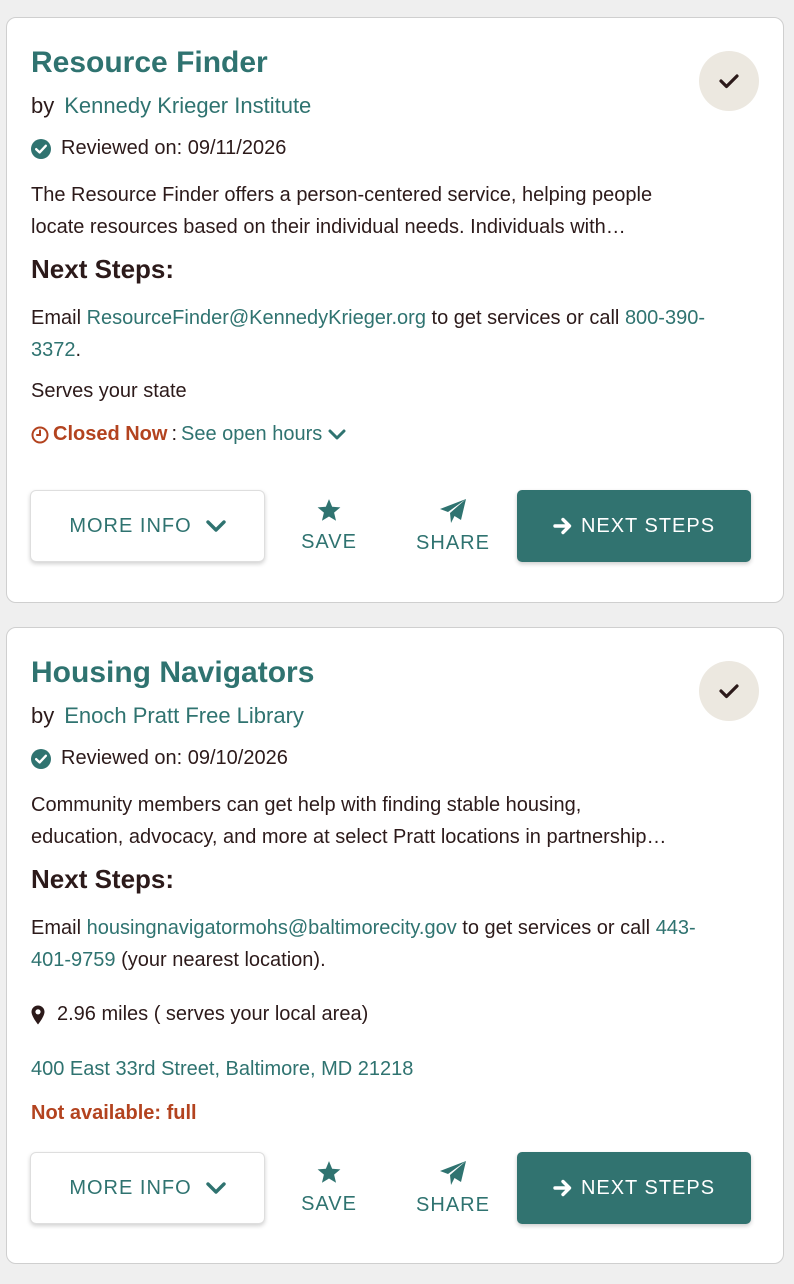 The height and width of the screenshot is (1284, 794). I want to click on open-hours-toggle: See open hours, so click(263, 434).